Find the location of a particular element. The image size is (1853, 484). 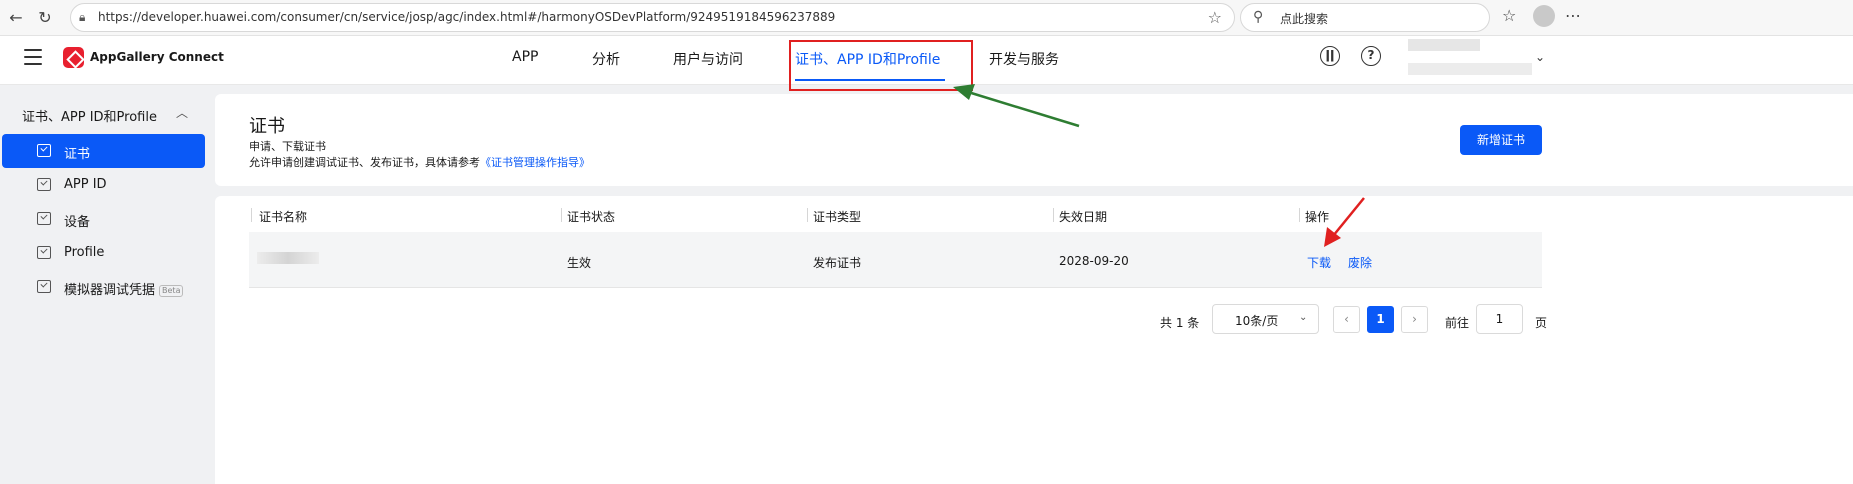

profile-icon is located at coordinates (44, 252).